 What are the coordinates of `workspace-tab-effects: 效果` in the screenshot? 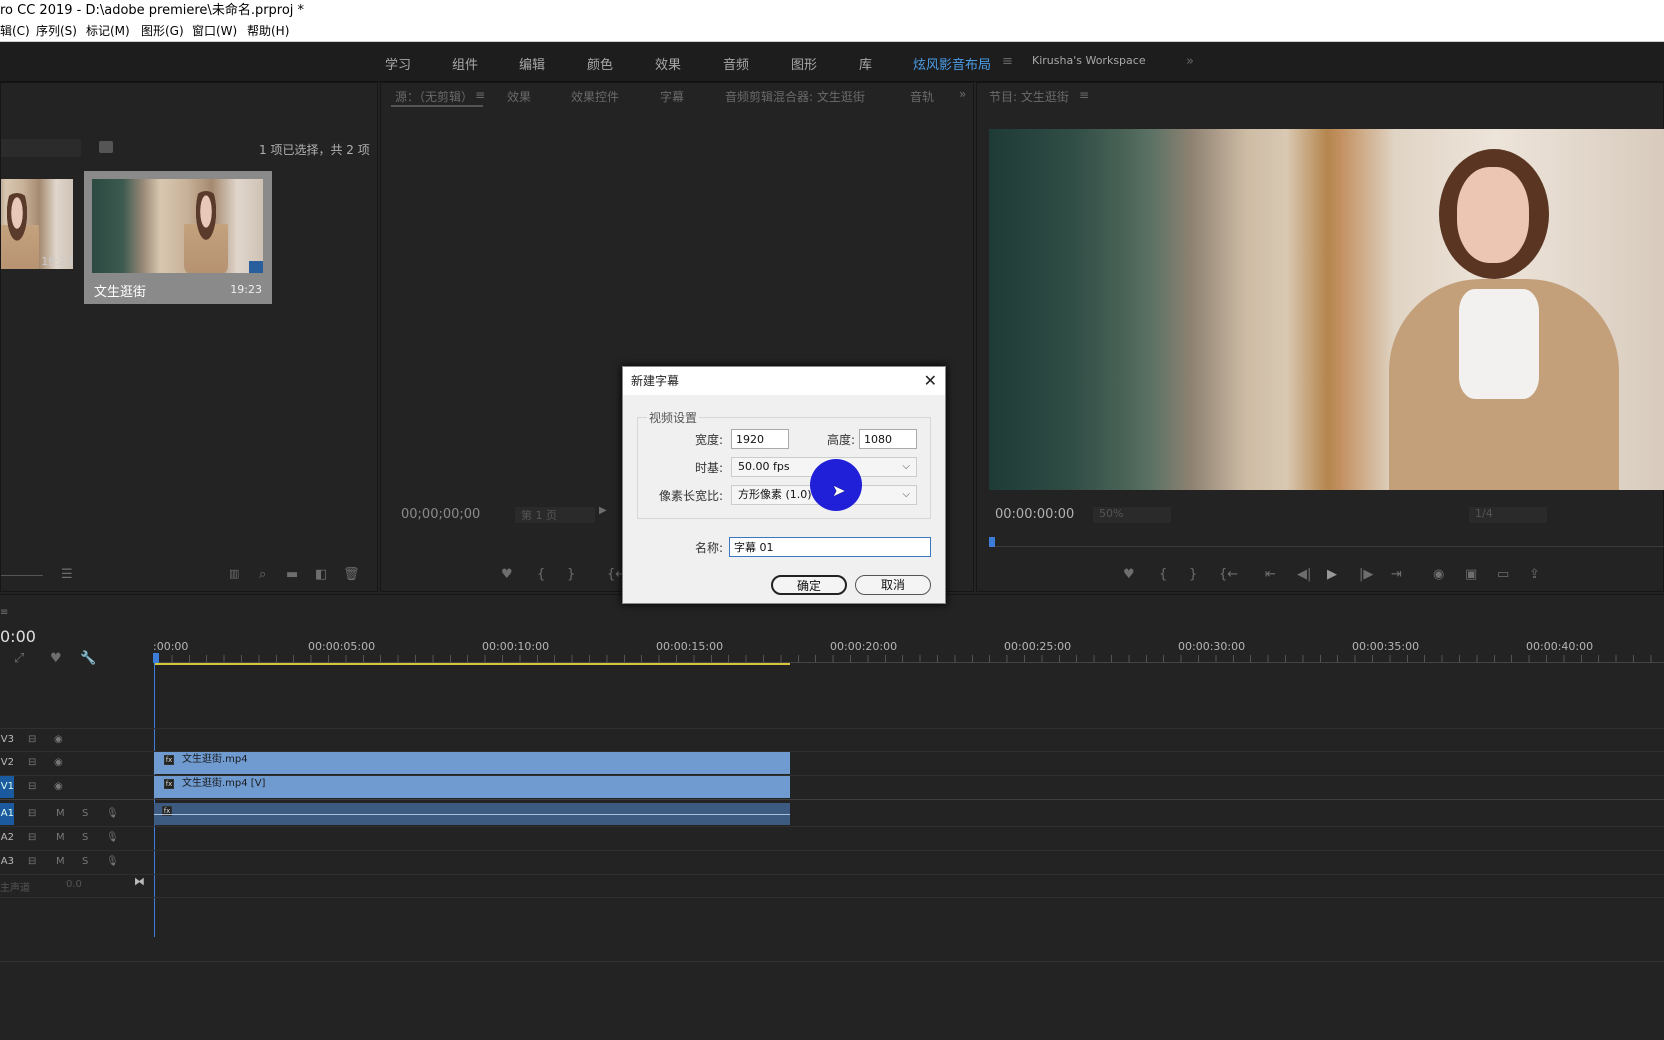 It's located at (668, 63).